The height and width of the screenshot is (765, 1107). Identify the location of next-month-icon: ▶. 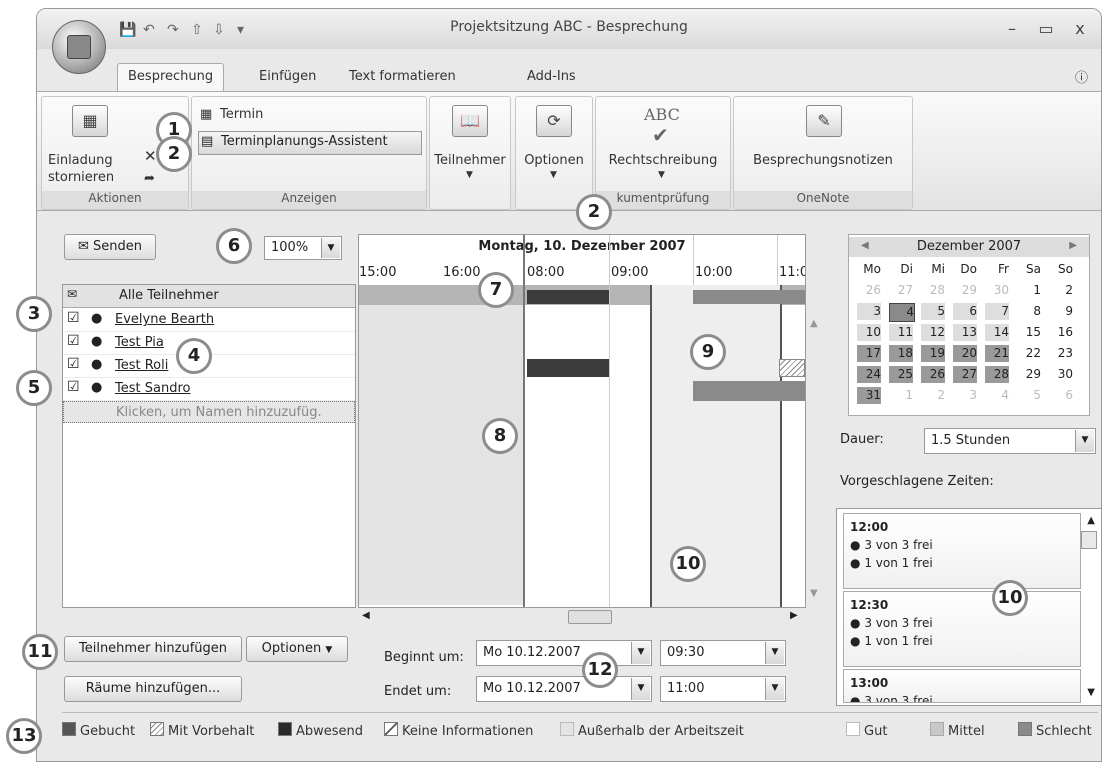
(1073, 245).